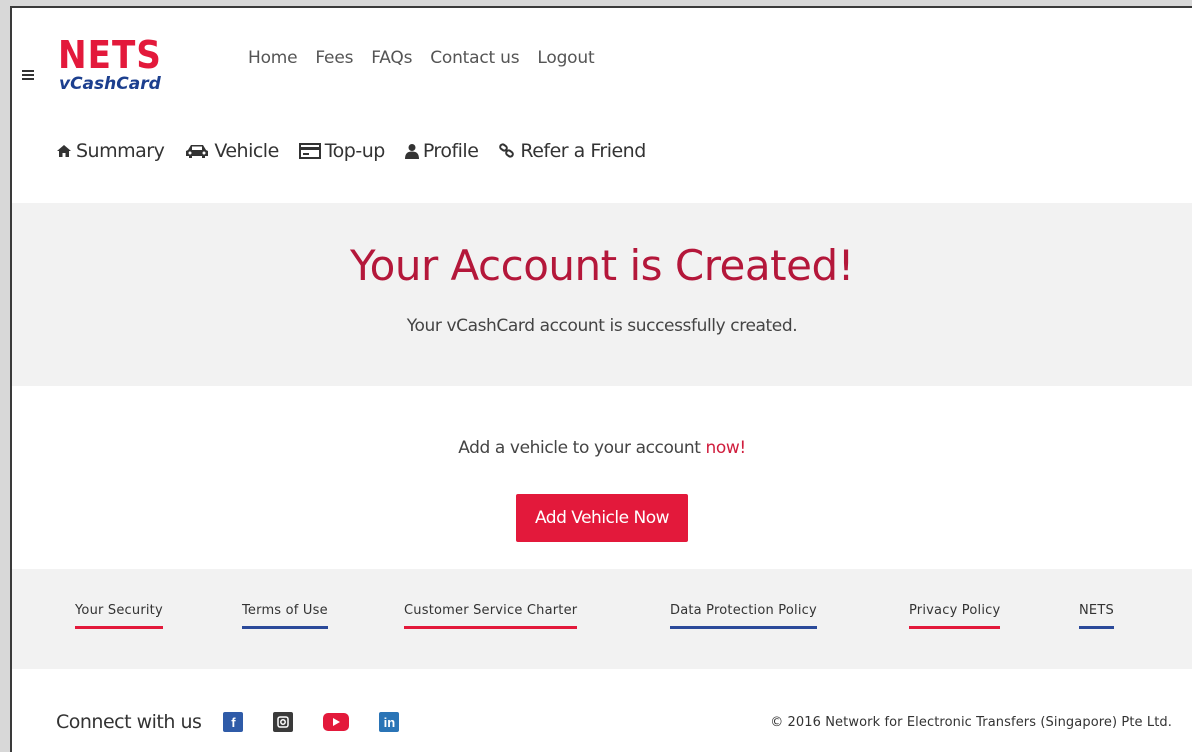  What do you see at coordinates (474, 58) in the screenshot?
I see `nav-contact-us: Contact us` at bounding box center [474, 58].